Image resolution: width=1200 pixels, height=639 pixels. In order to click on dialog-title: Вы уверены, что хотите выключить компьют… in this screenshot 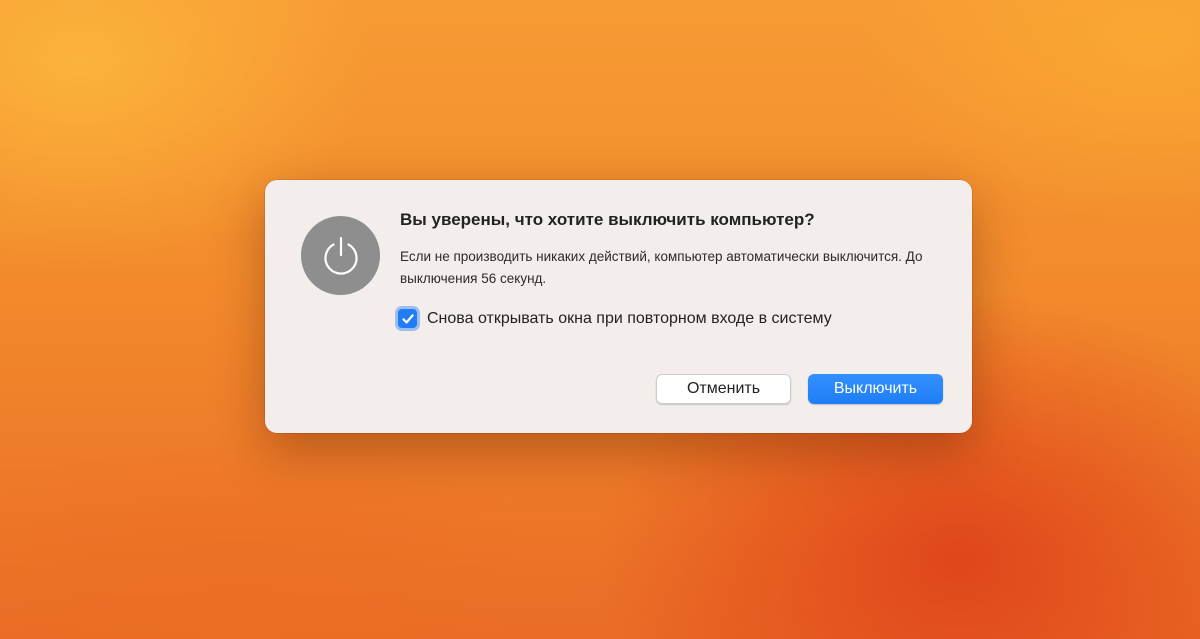, I will do `click(607, 219)`.